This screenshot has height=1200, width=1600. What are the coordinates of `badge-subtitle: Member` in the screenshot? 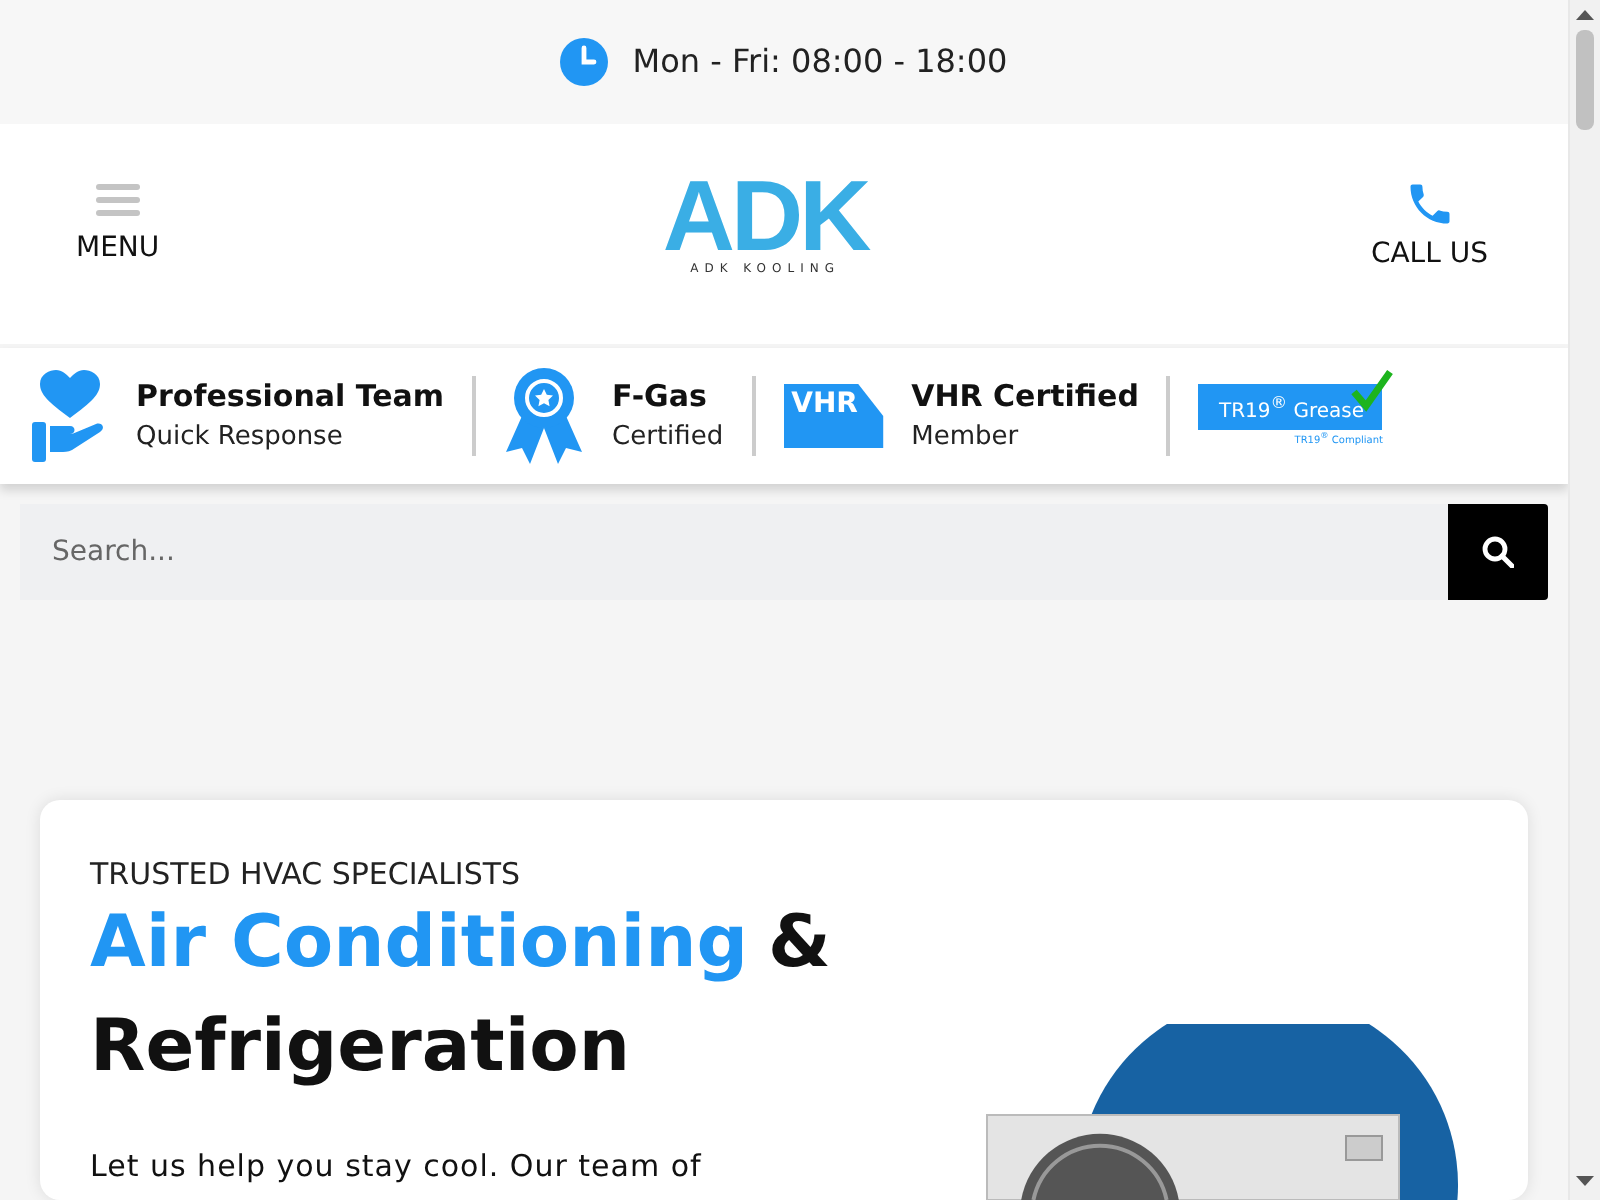 It's located at (966, 437).